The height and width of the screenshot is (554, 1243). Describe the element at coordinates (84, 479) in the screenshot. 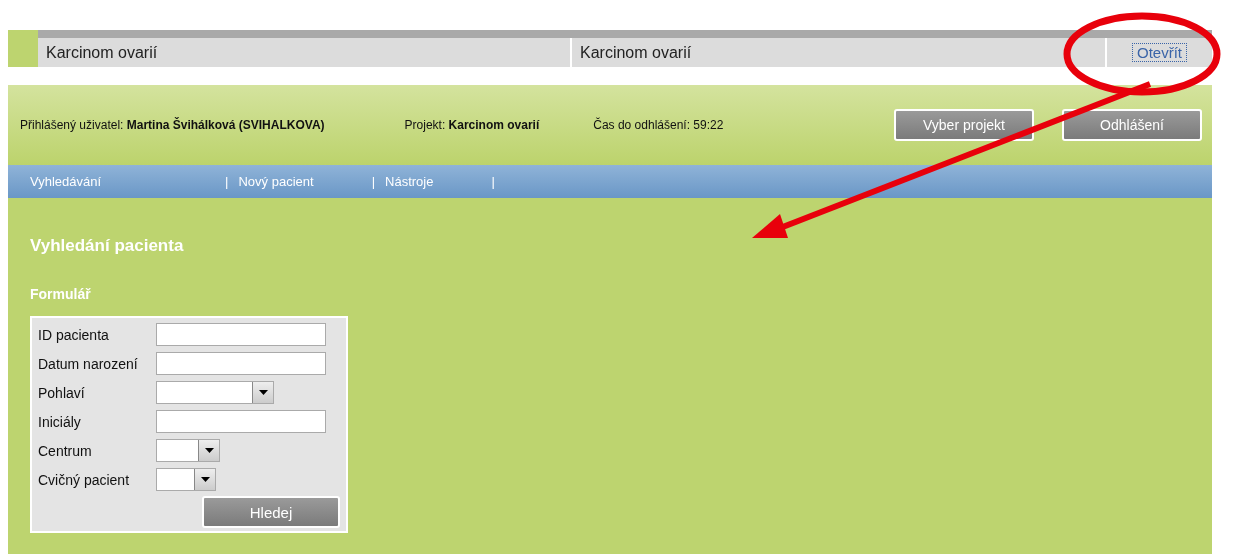

I see `field-label: Cvičný pacient` at that location.